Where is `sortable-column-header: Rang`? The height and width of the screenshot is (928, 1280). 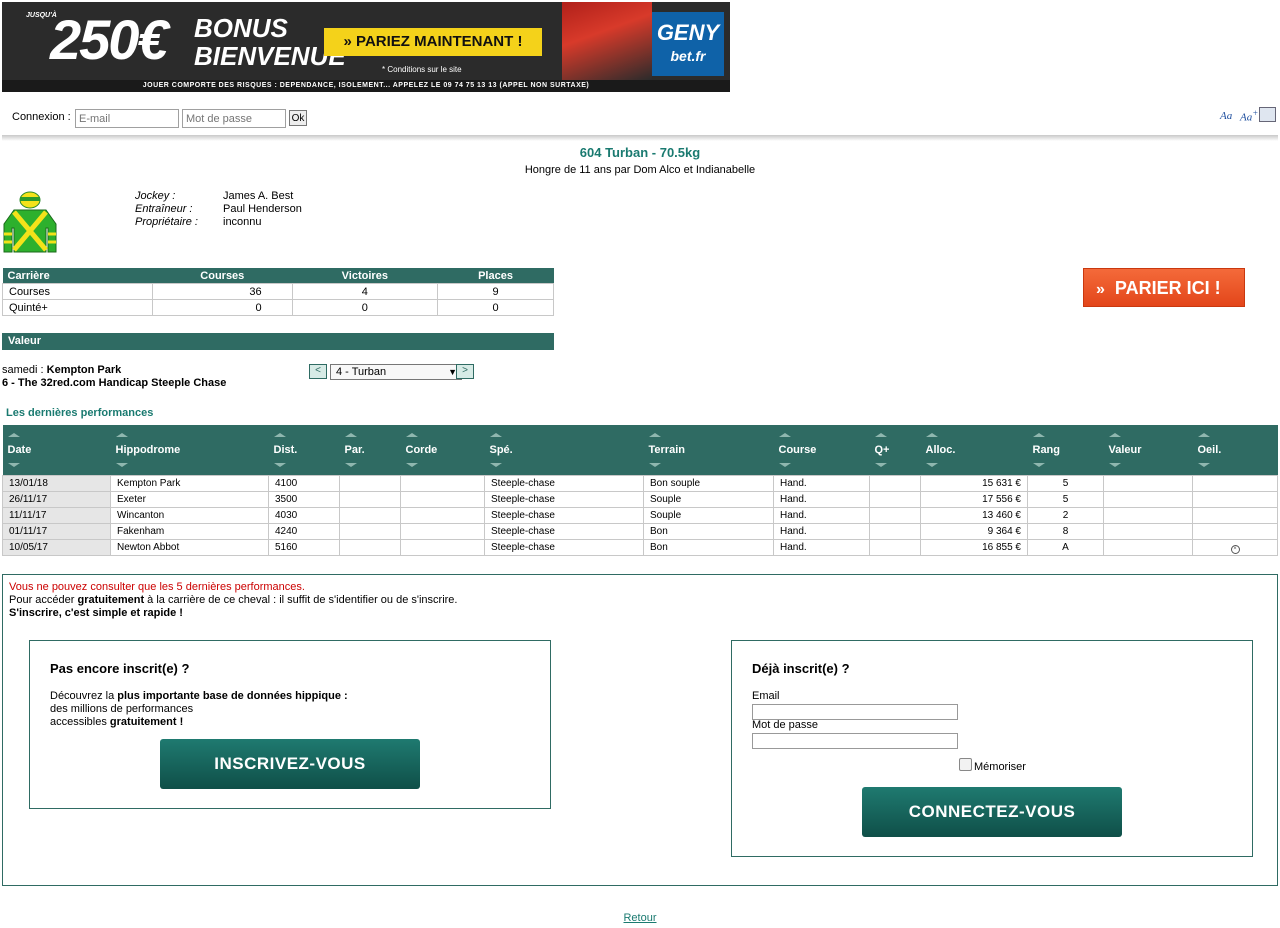
sortable-column-header: Rang is located at coordinates (1065, 450).